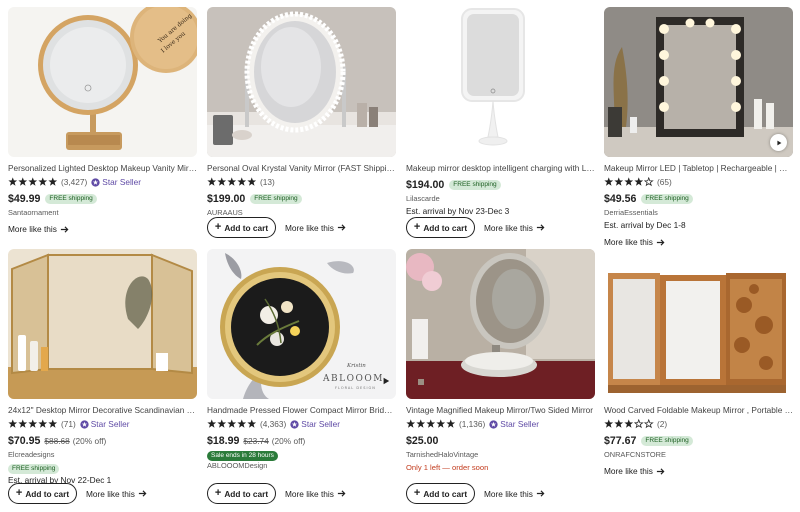 The height and width of the screenshot is (512, 800). Describe the element at coordinates (142, 493) in the screenshot. I see `arrow-right-icon` at that location.